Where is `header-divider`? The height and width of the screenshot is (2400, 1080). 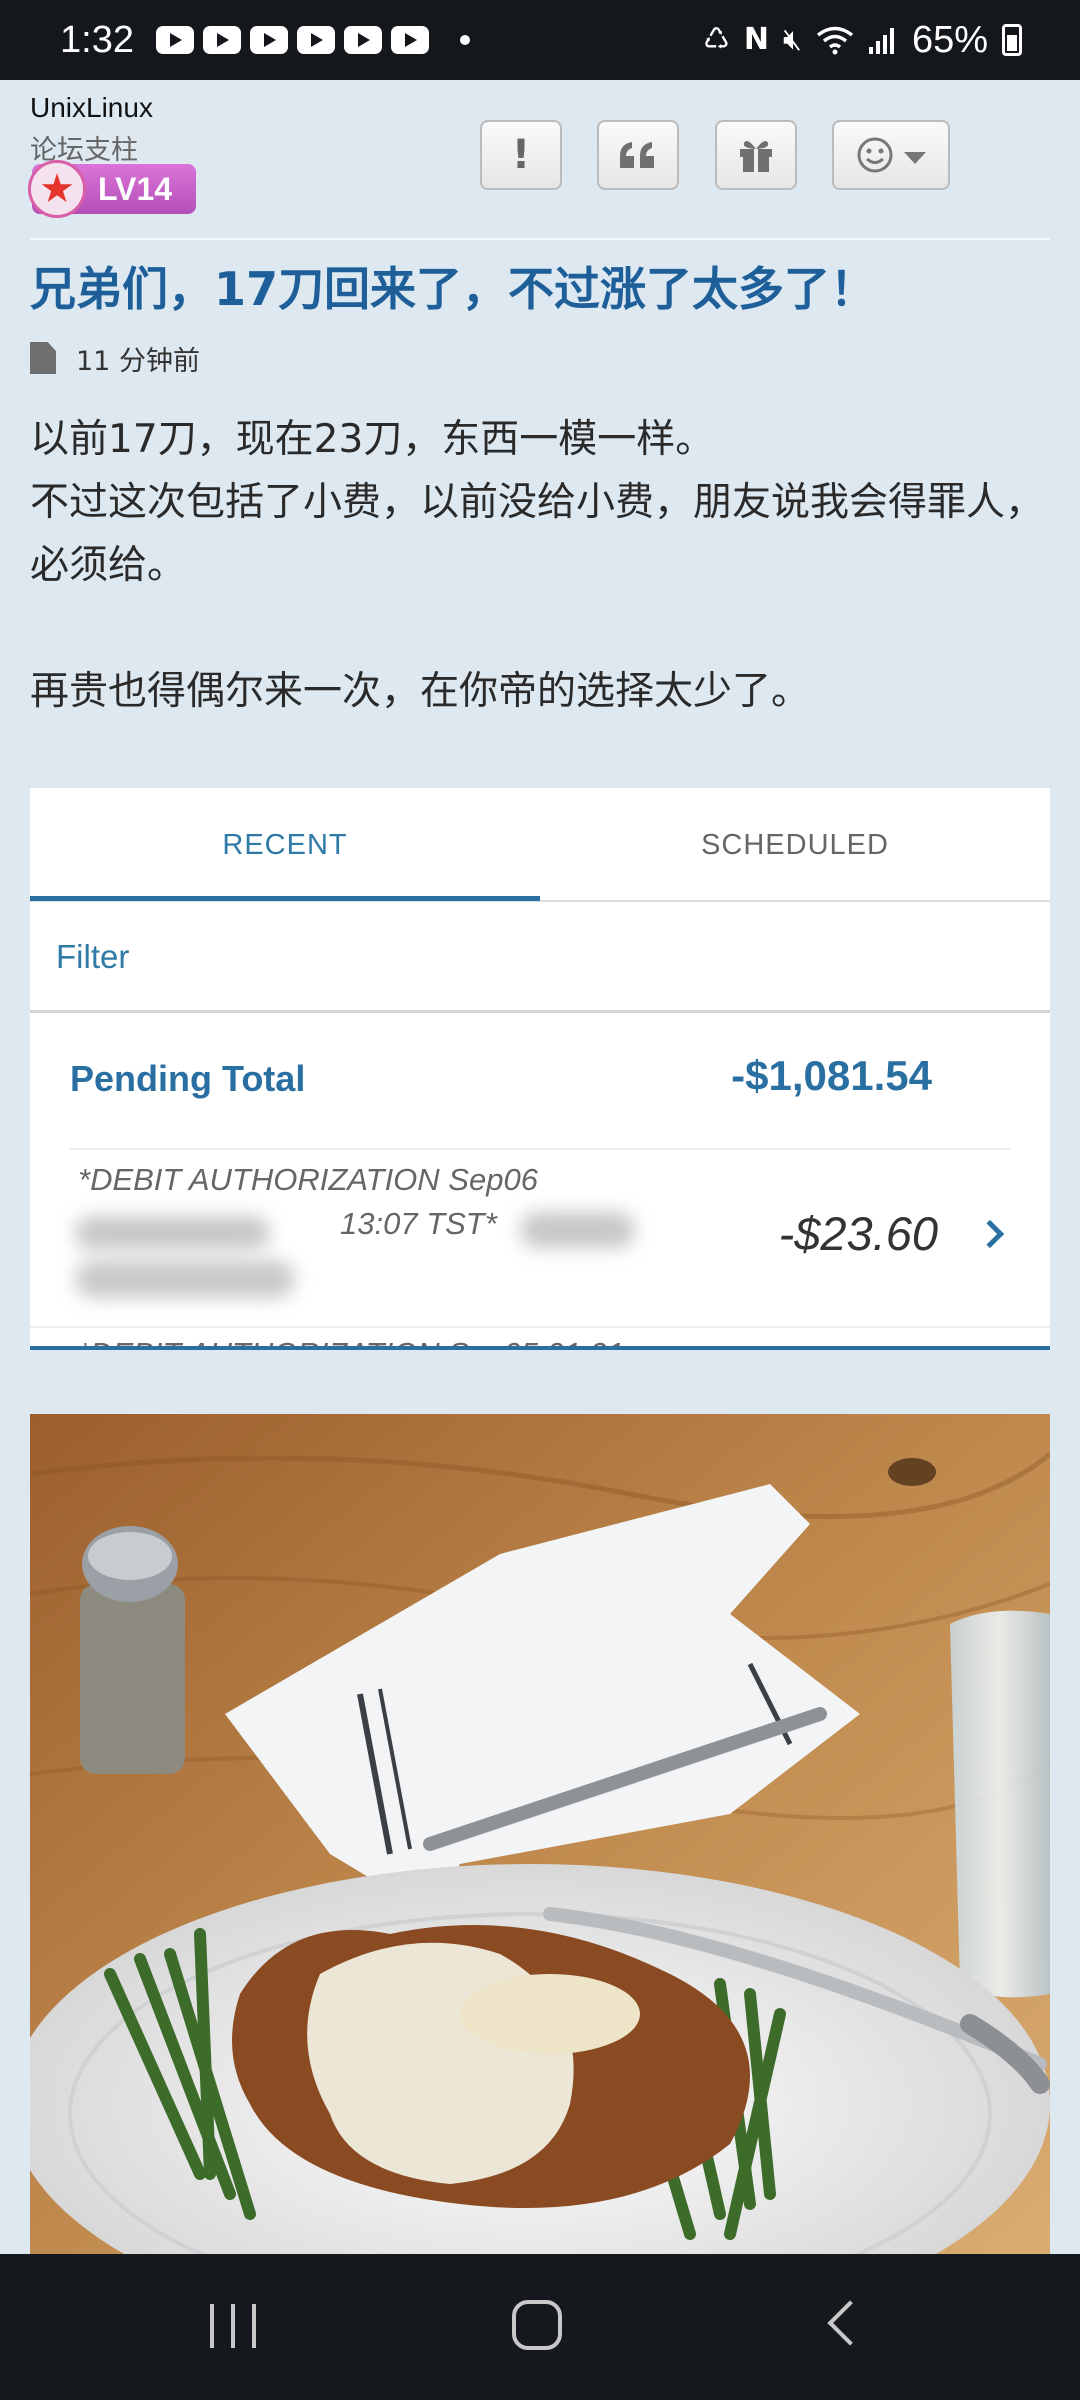
header-divider is located at coordinates (540, 239).